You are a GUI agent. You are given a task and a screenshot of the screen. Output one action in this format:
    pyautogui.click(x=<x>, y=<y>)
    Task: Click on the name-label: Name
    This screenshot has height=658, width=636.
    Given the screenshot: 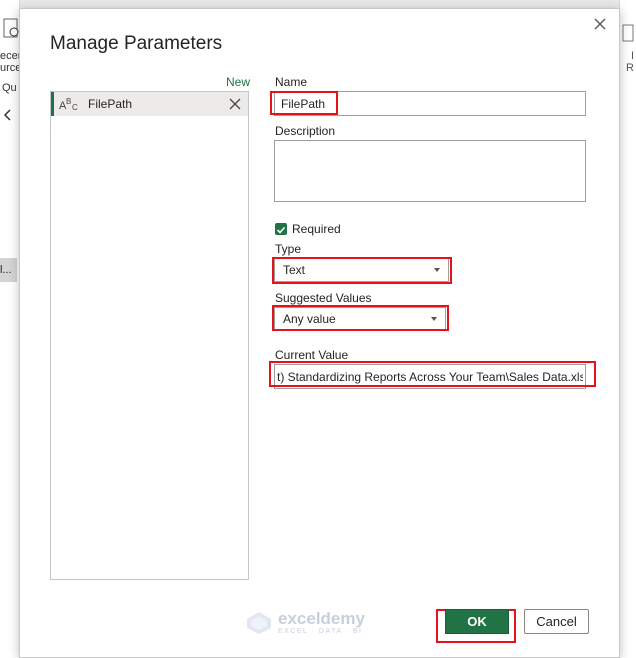 What is the action you would take?
    pyautogui.click(x=291, y=82)
    